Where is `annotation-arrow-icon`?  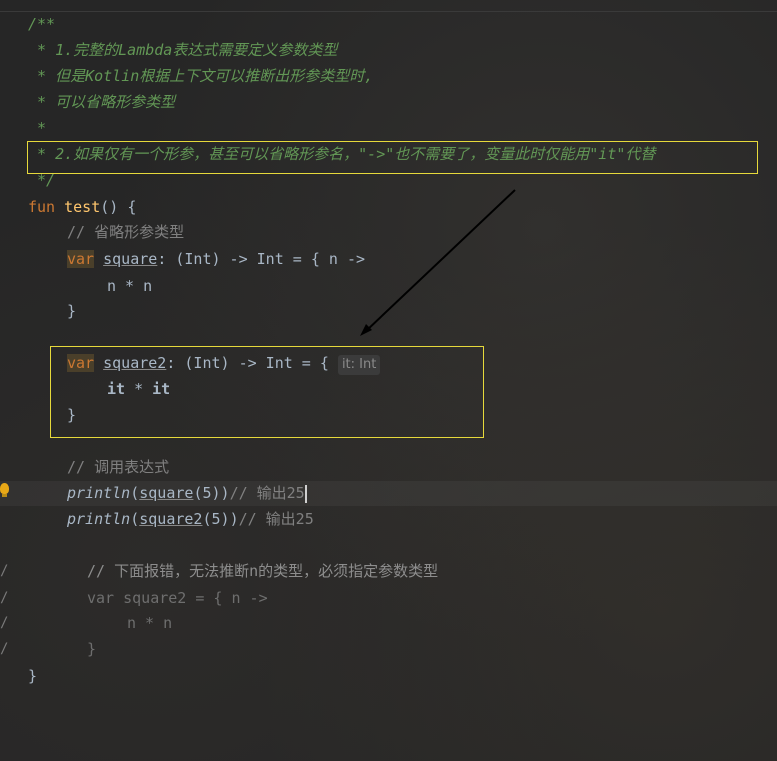 annotation-arrow-icon is located at coordinates (438, 262).